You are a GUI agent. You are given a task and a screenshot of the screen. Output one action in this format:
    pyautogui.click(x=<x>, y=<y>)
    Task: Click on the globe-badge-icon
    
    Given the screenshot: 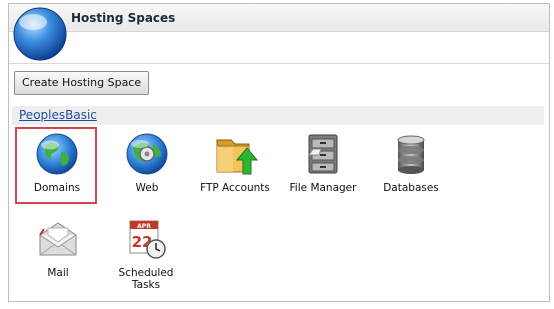 What is the action you would take?
    pyautogui.click(x=40, y=34)
    